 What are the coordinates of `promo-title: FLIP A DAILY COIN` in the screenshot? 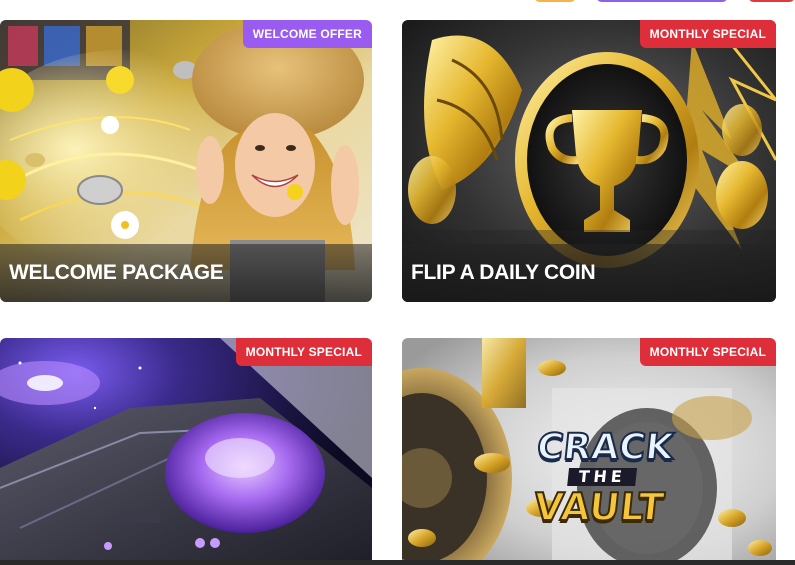 It's located at (503, 272).